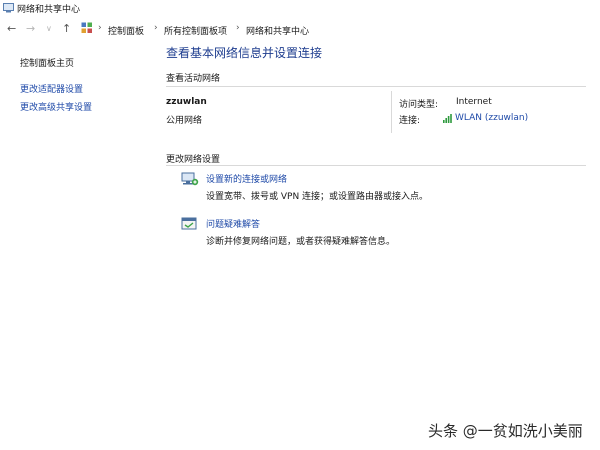 This screenshot has height=450, width=600. I want to click on connection-link: WLAN (zzuwlan), so click(491, 118).